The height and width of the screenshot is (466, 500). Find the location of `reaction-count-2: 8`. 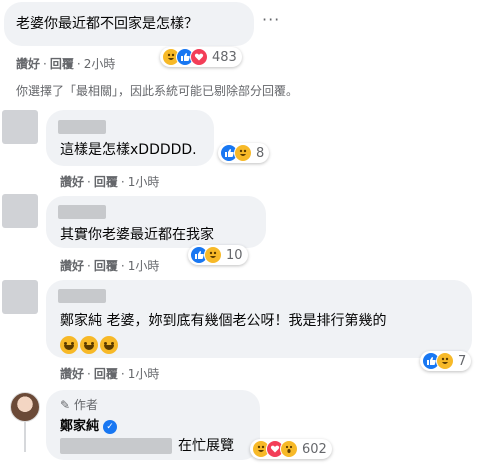

reaction-count-2: 8 is located at coordinates (260, 153).